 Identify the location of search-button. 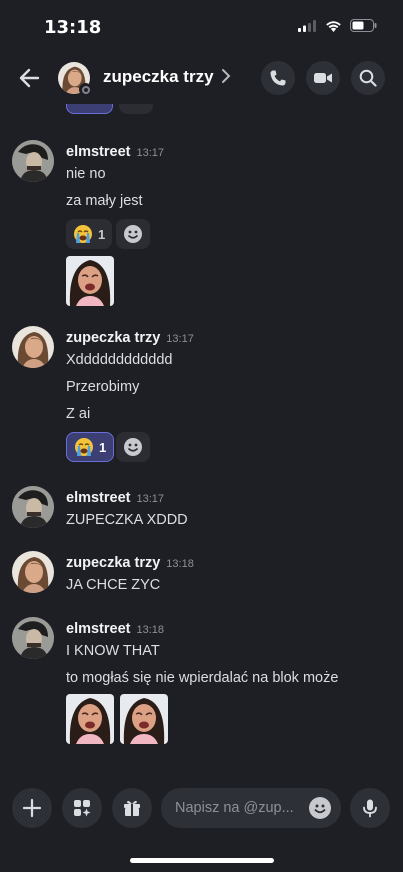
(368, 78).